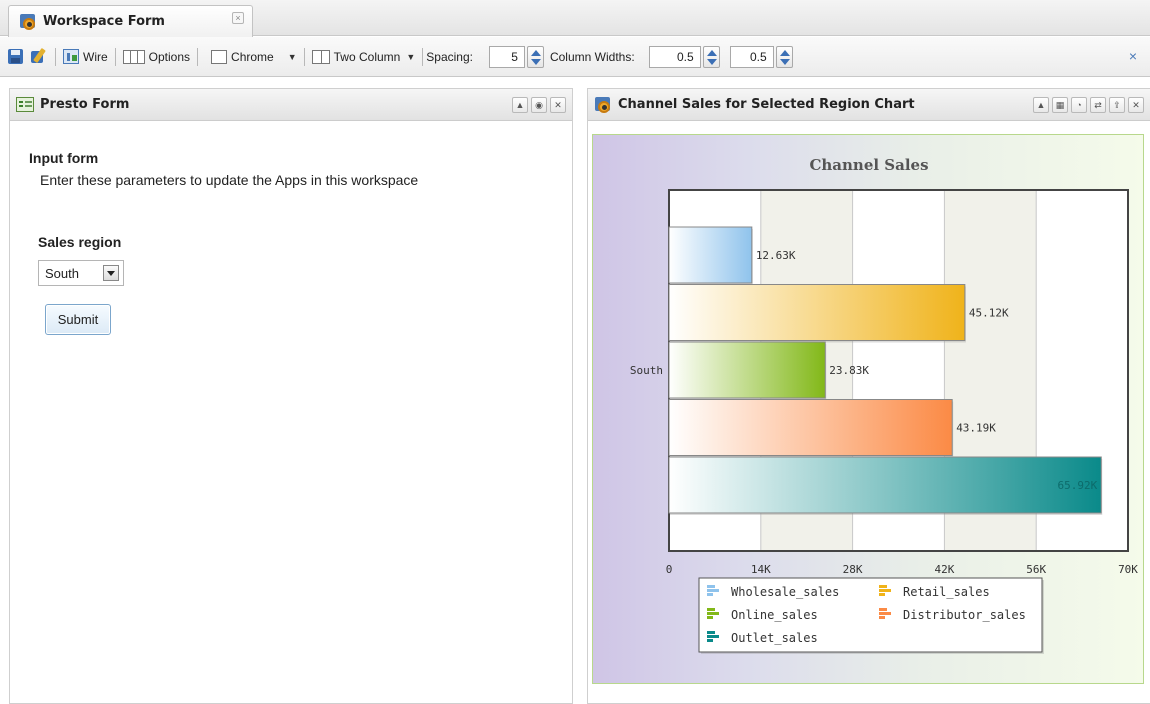  Describe the element at coordinates (85, 104) in the screenshot. I see `panel-title: Presto Form` at that location.